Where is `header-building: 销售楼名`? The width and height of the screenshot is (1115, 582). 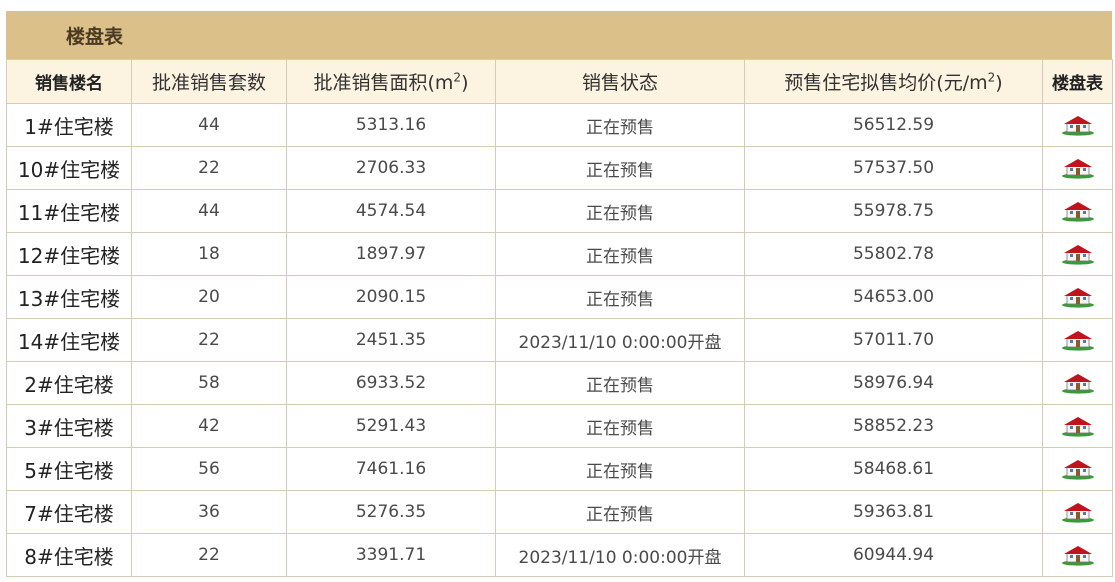
header-building: 销售楼名 is located at coordinates (69, 81).